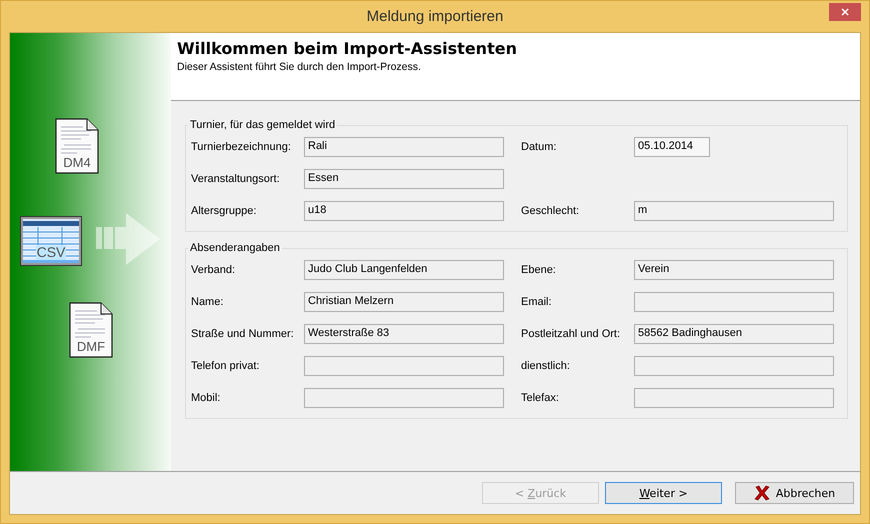 This screenshot has height=524, width=870. I want to click on text-field: Christian Melzern, so click(404, 302).